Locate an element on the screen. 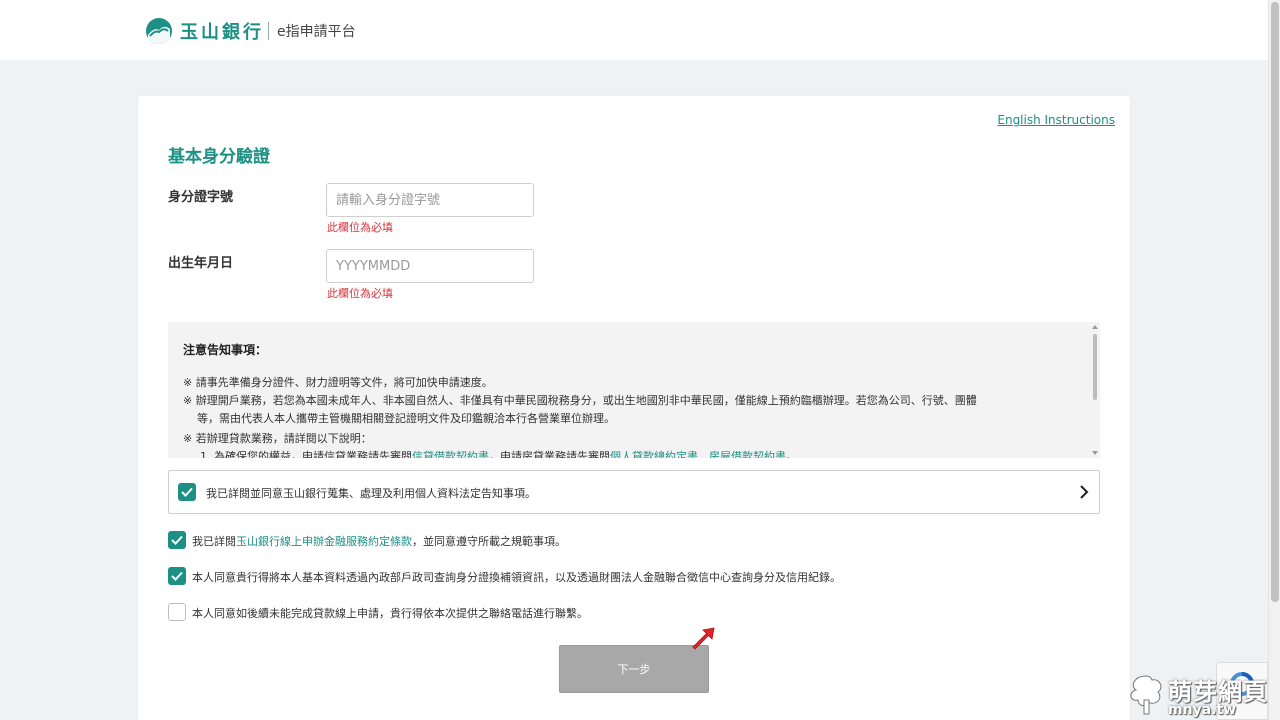 This screenshot has width=1280, height=720. page-scrollbar-thumb is located at coordinates (1275, 302).